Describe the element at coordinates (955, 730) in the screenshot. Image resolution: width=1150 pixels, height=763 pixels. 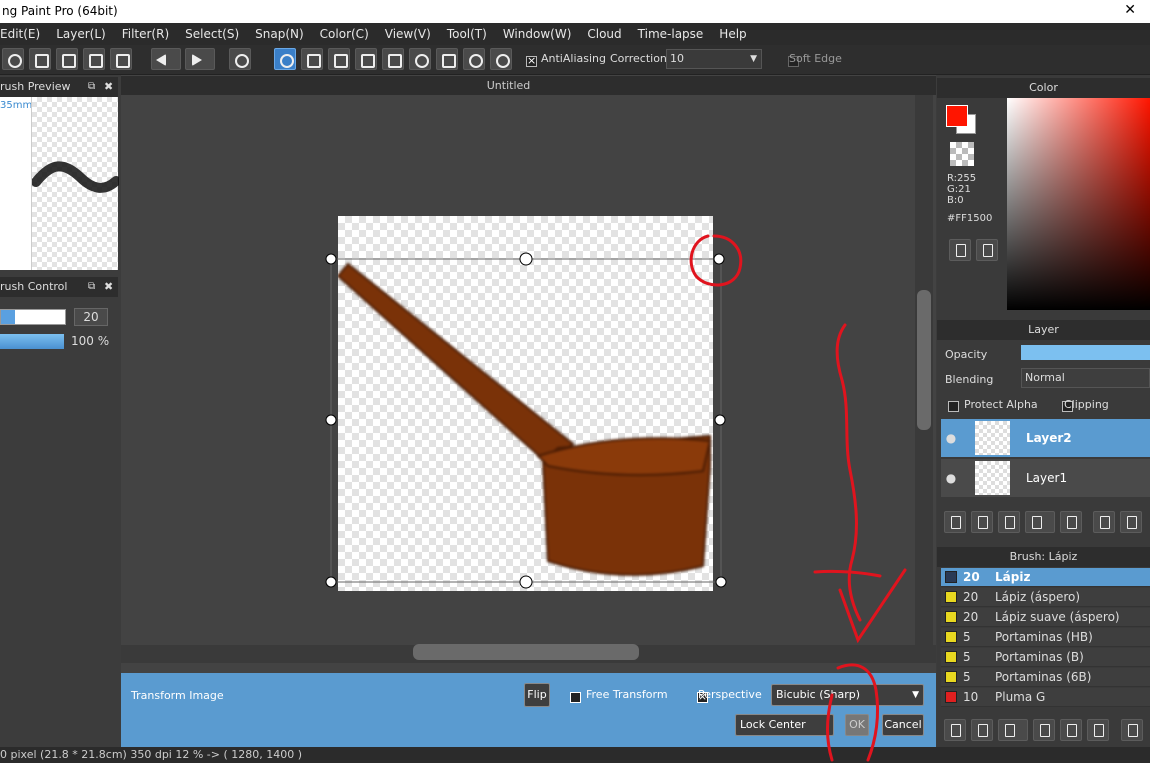
I see `cloud-download-icon` at that location.